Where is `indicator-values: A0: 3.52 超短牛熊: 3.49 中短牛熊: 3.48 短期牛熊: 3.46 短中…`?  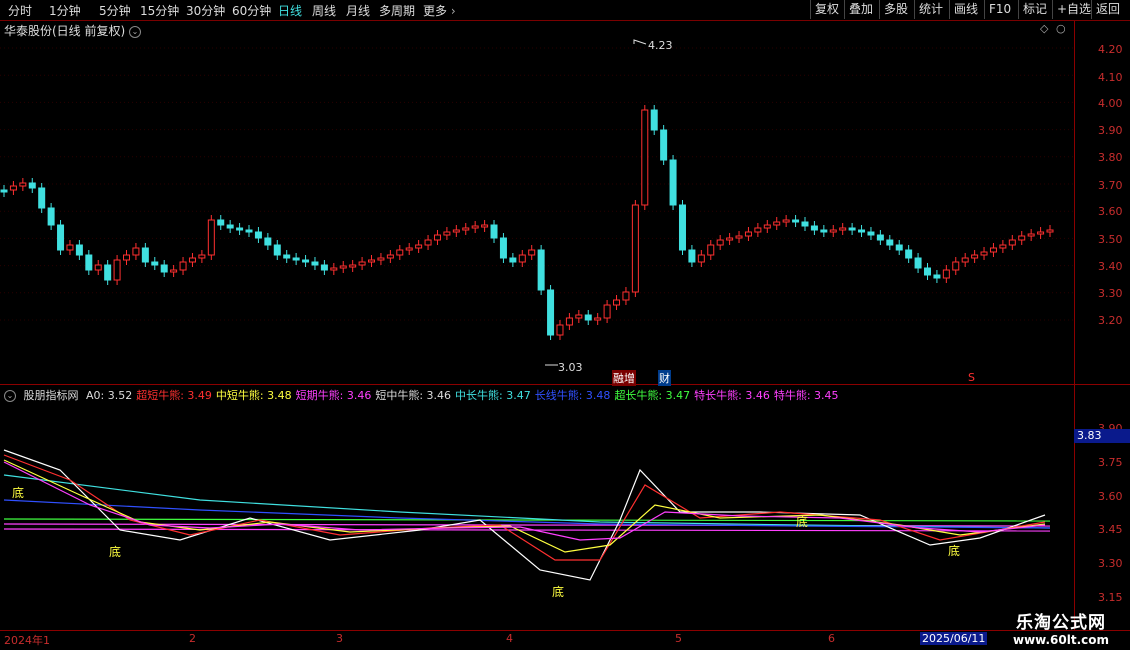 indicator-values: A0: 3.52 超短牛熊: 3.49 中短牛熊: 3.48 短期牛熊: 3.46 短中… is located at coordinates (464, 395).